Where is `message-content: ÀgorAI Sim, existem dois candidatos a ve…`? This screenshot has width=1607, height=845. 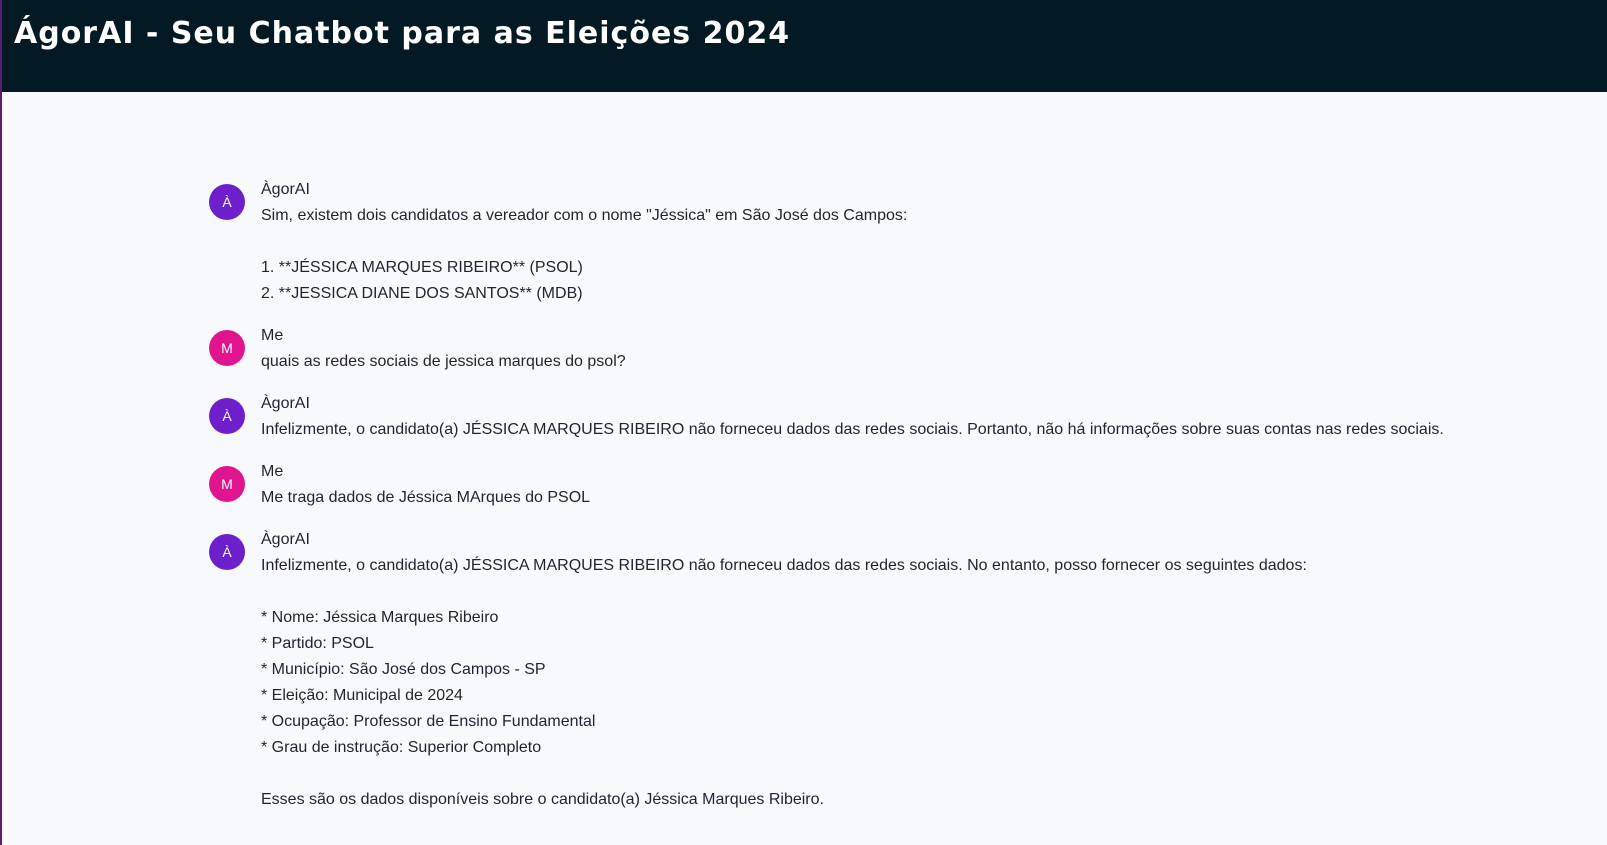 message-content: ÀgorAI Sim, existem dois candidatos a ve… is located at coordinates (584, 242).